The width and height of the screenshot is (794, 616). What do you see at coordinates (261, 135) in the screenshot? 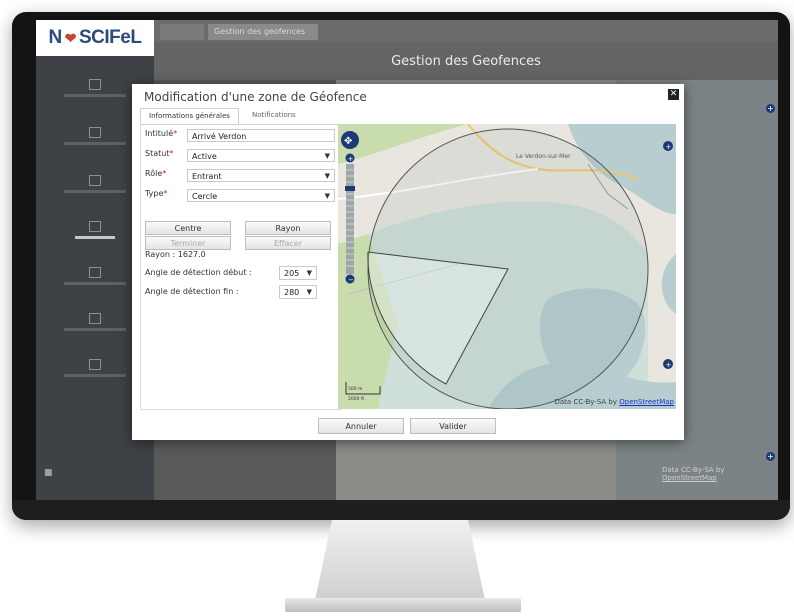
I see `intitule-input: Arrivé Verdon` at bounding box center [261, 135].